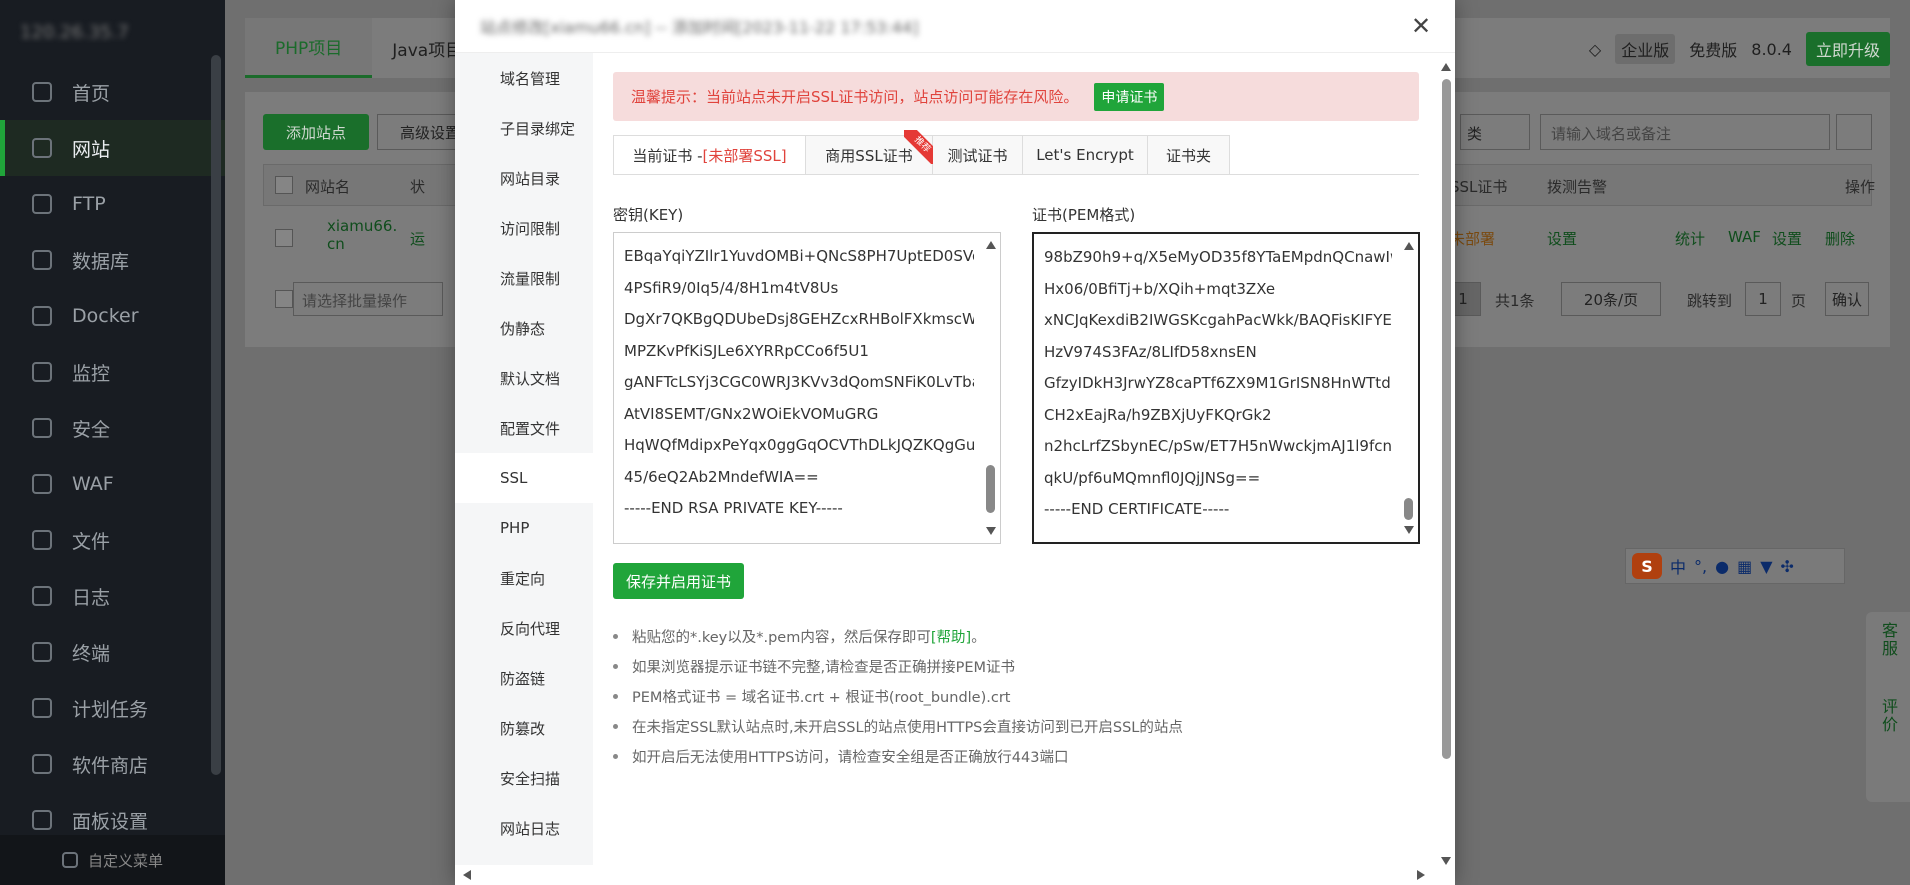 This screenshot has height=885, width=1910. Describe the element at coordinates (524, 428) in the screenshot. I see `nav-item: 配置文件` at that location.